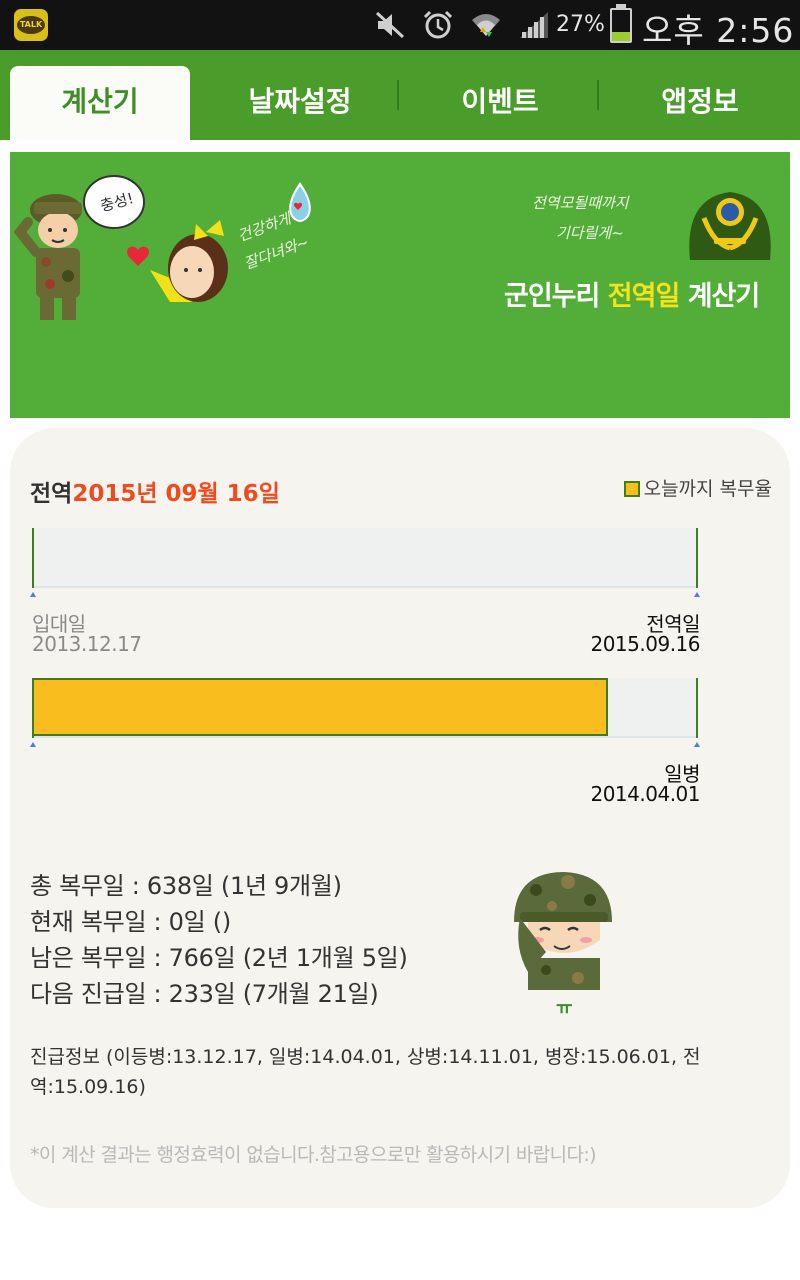  Describe the element at coordinates (500, 103) in the screenshot. I see `tab-events: 이벤트` at that location.